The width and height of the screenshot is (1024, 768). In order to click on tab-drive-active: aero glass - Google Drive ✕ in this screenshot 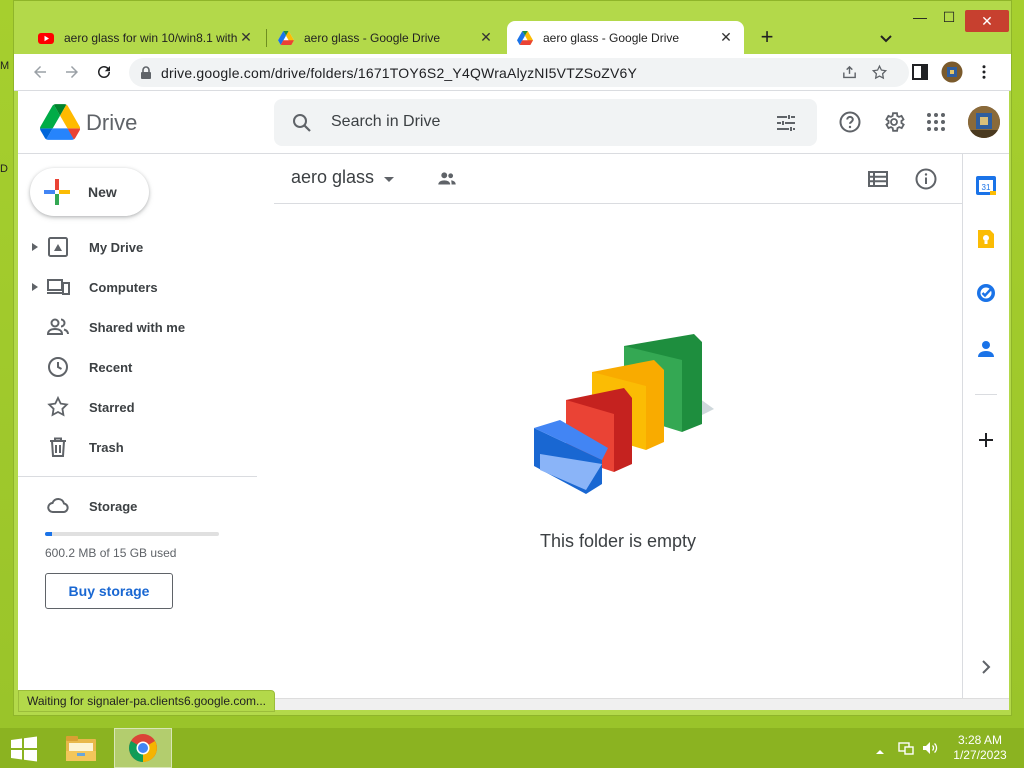, I will do `click(625, 37)`.